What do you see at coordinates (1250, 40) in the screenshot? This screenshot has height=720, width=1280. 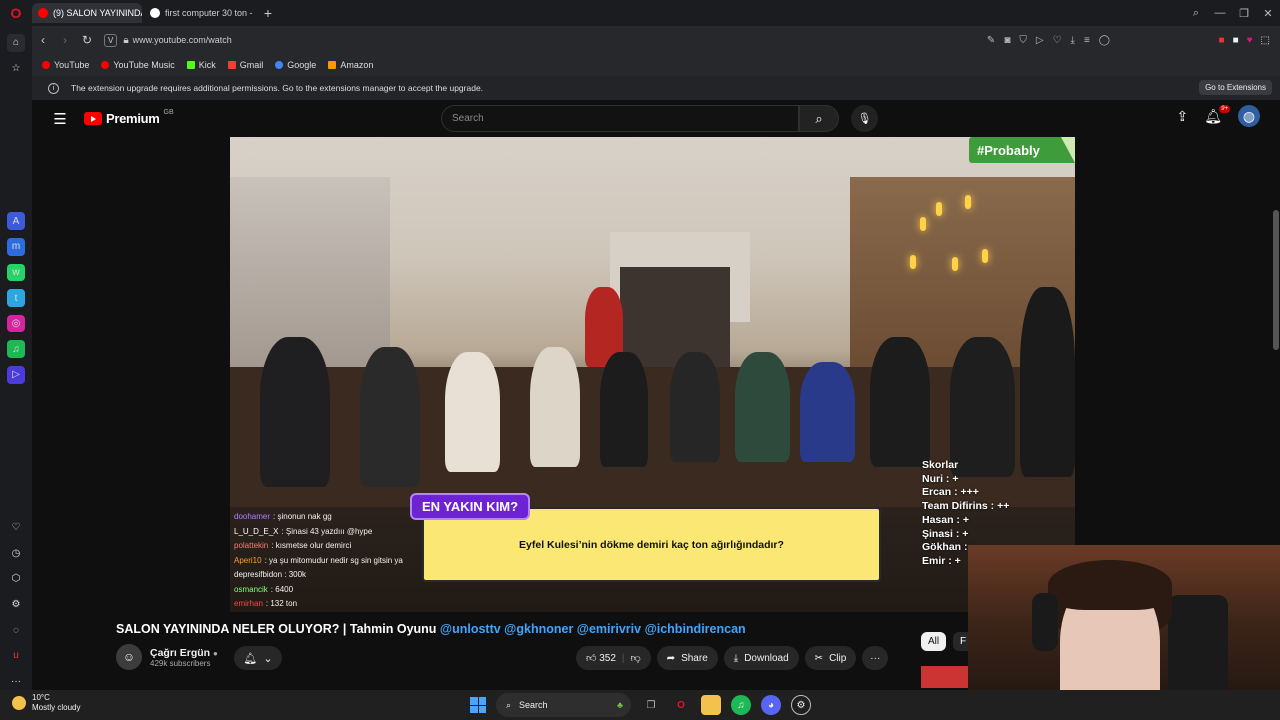 I see `extension-pink-icon: ♥` at bounding box center [1250, 40].